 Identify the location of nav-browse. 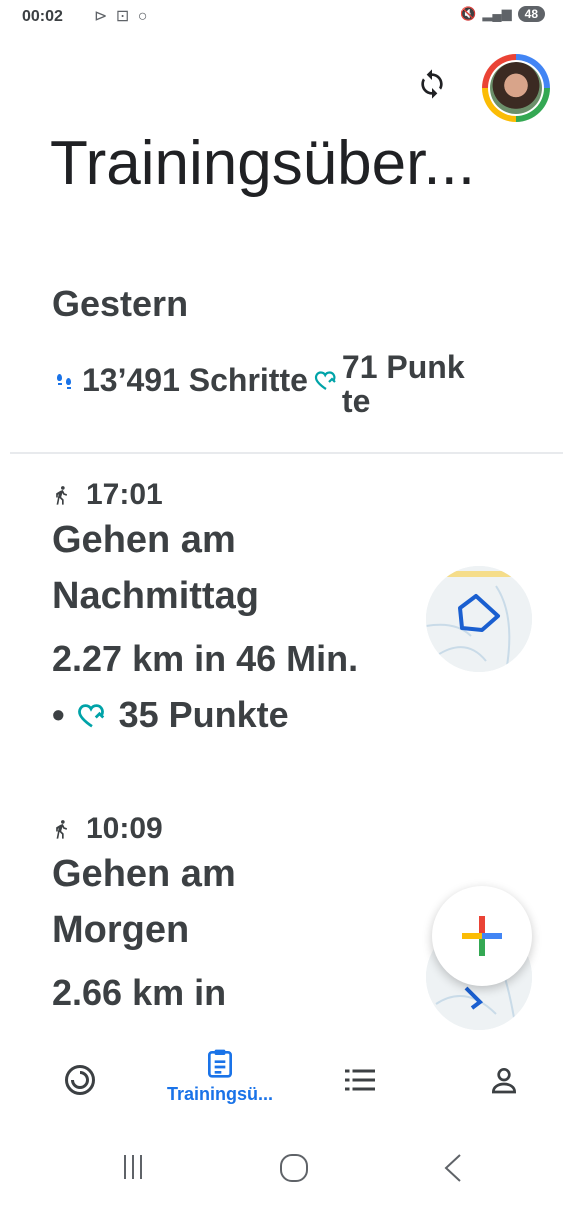
(360, 1080).